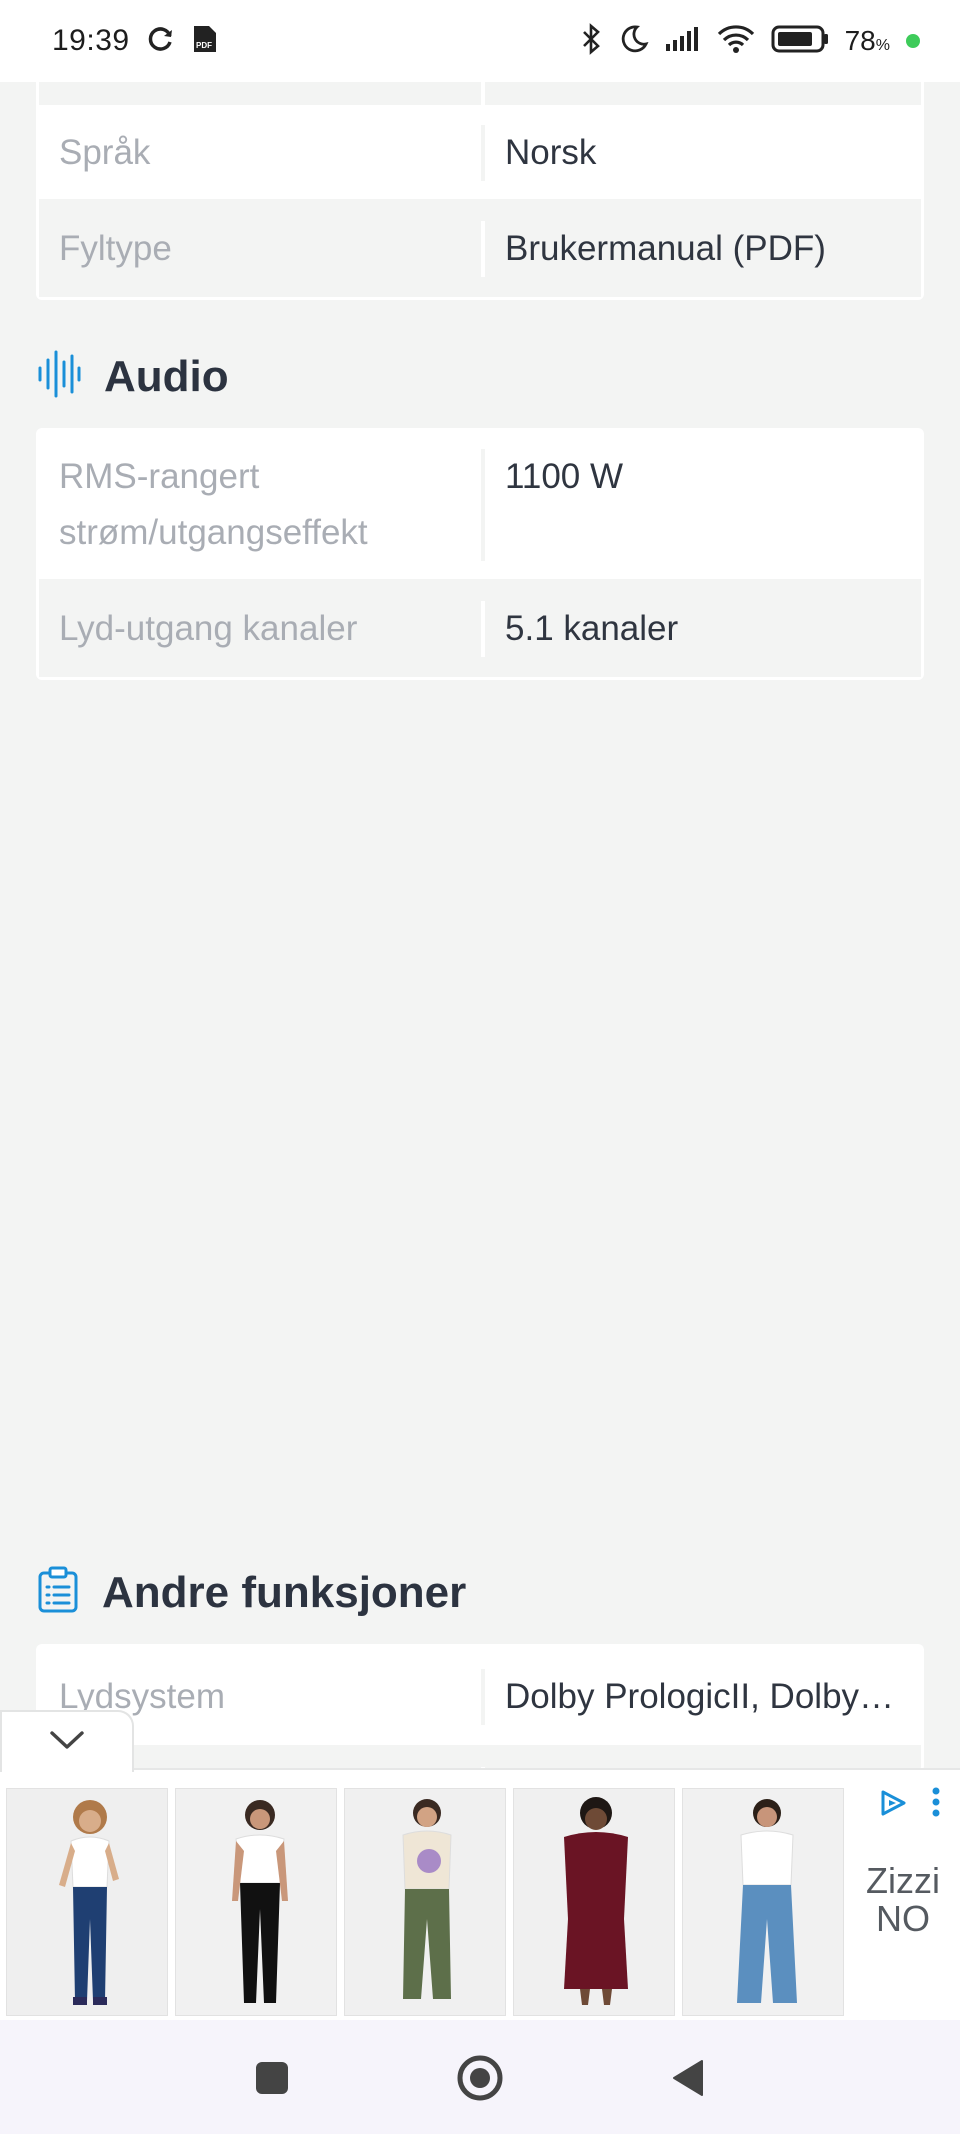 Image resolution: width=960 pixels, height=2134 pixels. Describe the element at coordinates (213, 504) in the screenshot. I see `spec-key: RMS-rangert strøm/utgangseffekt` at that location.